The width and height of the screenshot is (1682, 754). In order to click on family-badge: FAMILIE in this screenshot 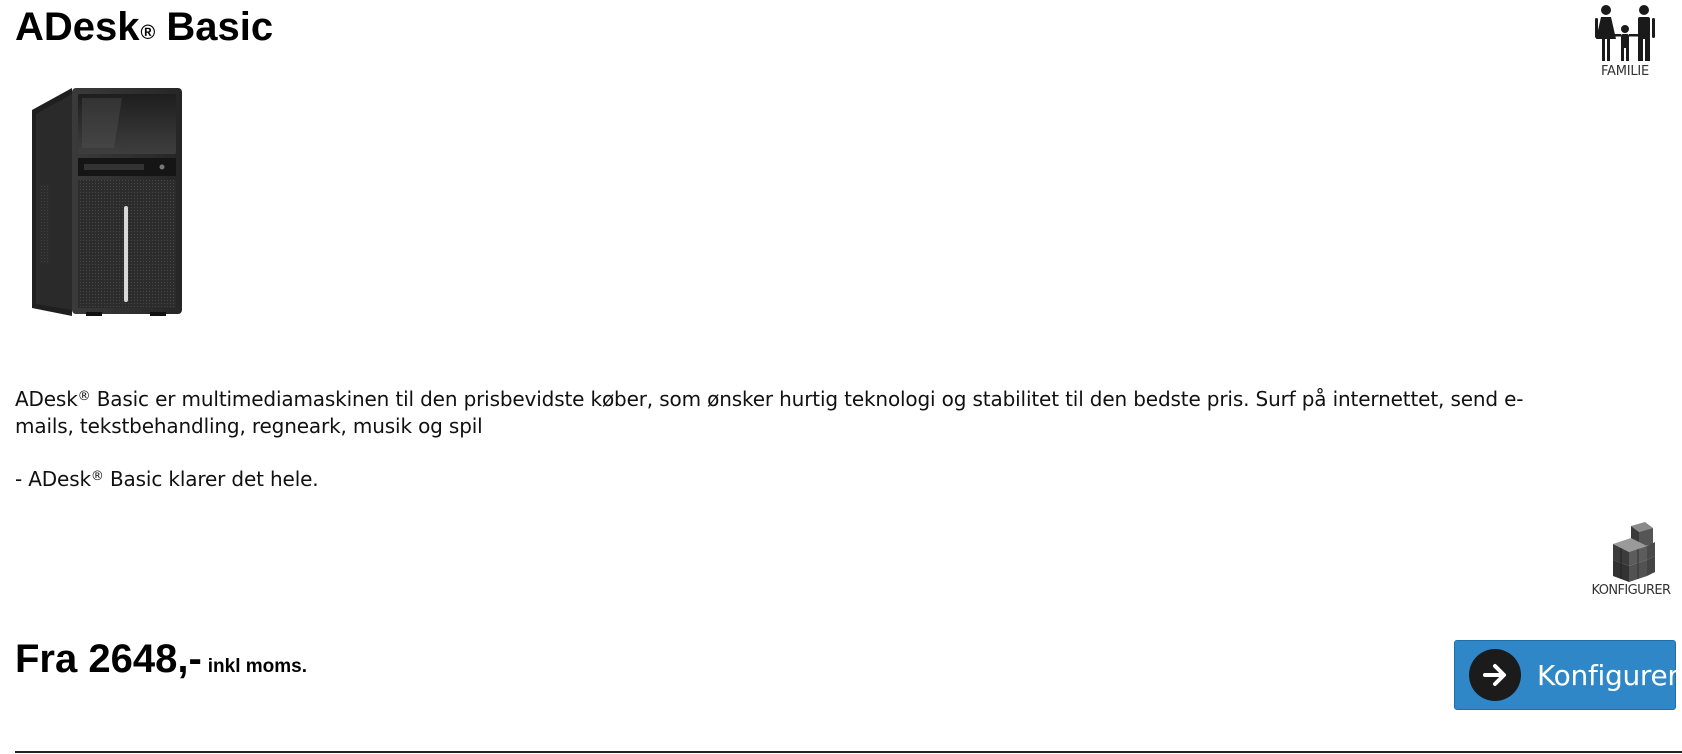, I will do `click(1625, 47)`.